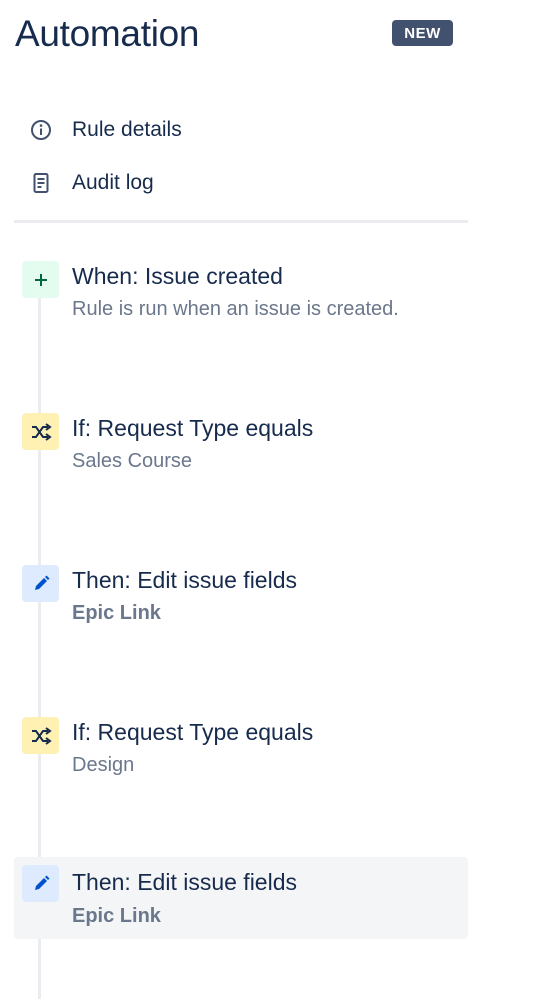  What do you see at coordinates (422, 33) in the screenshot?
I see `new-badge: NEW` at bounding box center [422, 33].